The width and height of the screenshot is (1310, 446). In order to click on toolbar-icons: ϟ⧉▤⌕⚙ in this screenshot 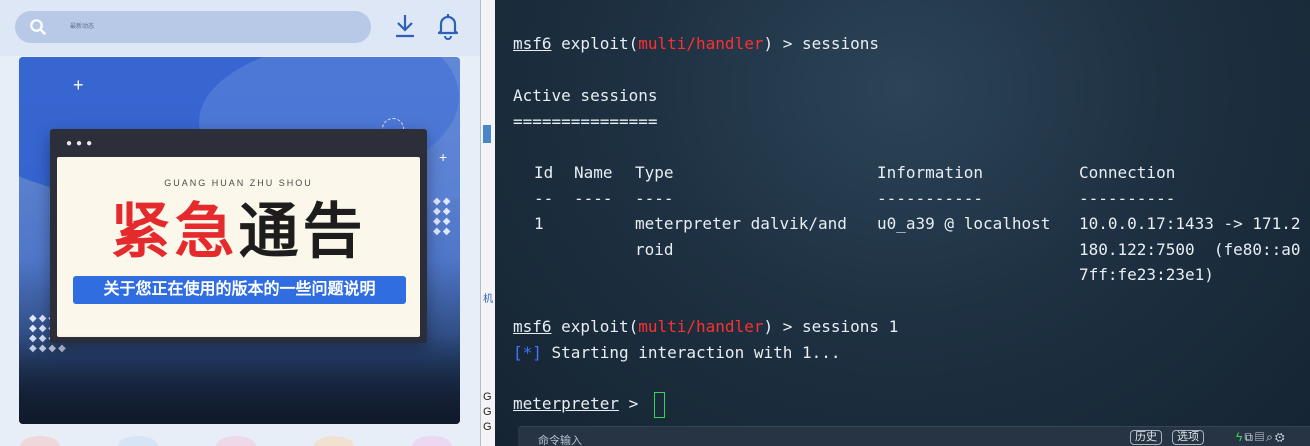, I will do `click(1261, 437)`.